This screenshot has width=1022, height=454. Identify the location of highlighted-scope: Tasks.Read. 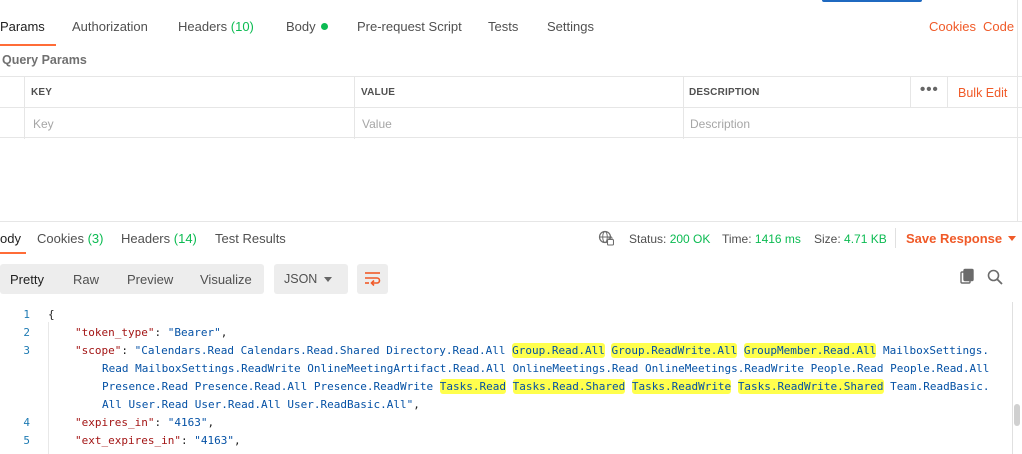
(472, 386).